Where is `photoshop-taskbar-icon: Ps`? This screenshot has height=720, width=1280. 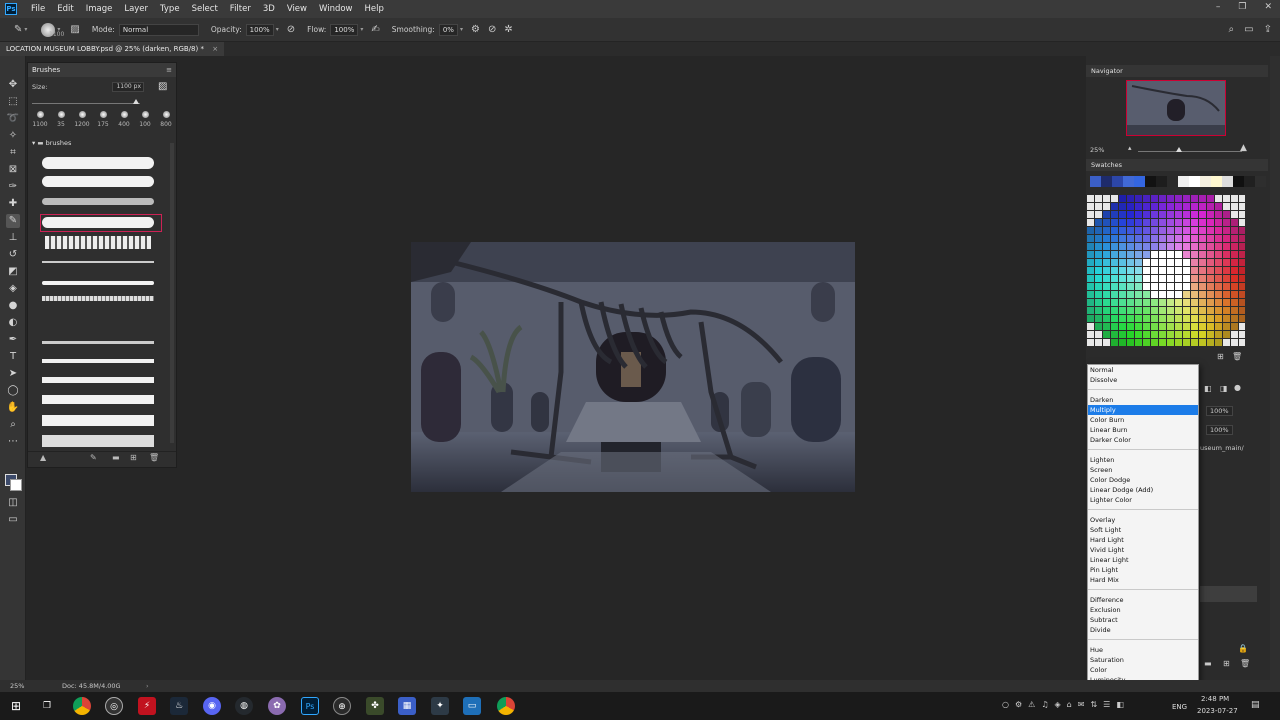
photoshop-taskbar-icon: Ps is located at coordinates (310, 706).